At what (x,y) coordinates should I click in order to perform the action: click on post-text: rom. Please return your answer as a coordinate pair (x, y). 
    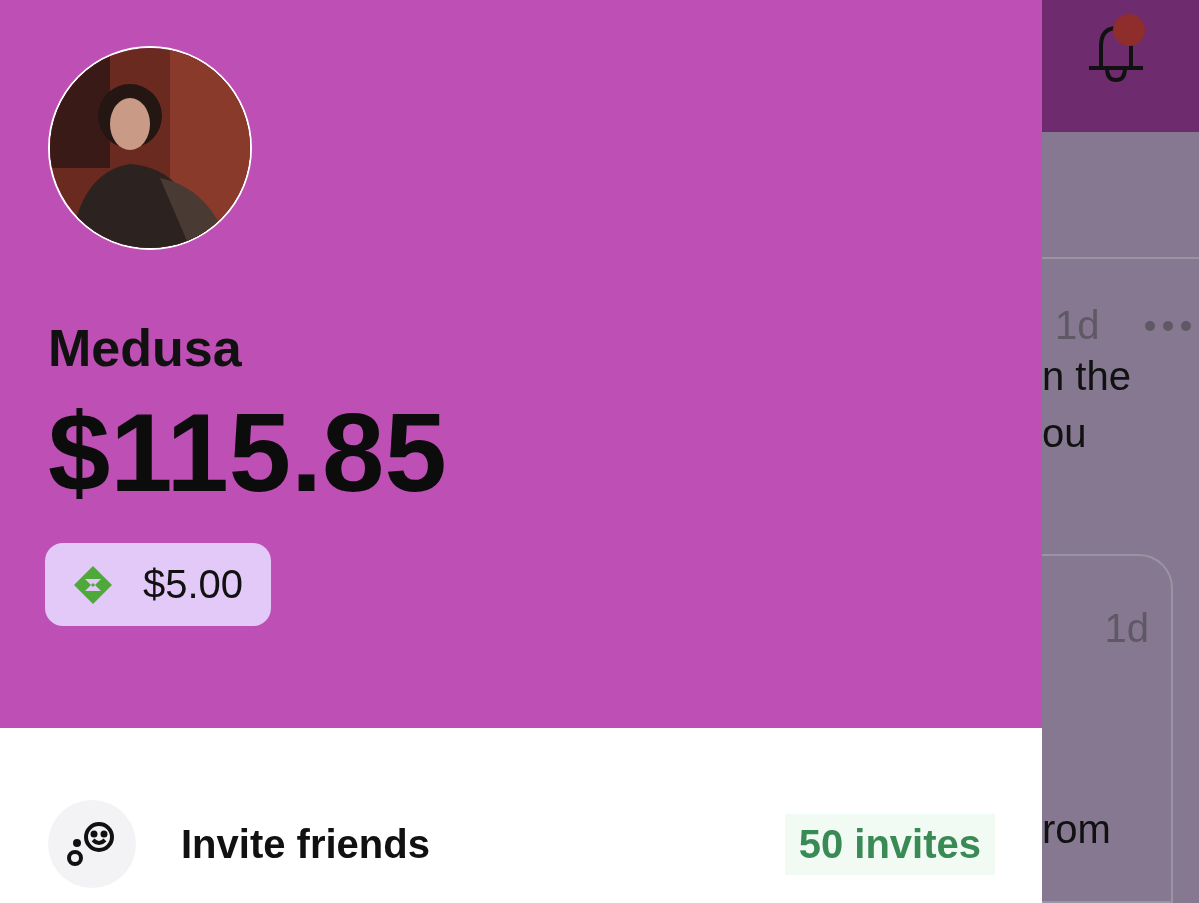
    Looking at the image, I should click on (1077, 829).